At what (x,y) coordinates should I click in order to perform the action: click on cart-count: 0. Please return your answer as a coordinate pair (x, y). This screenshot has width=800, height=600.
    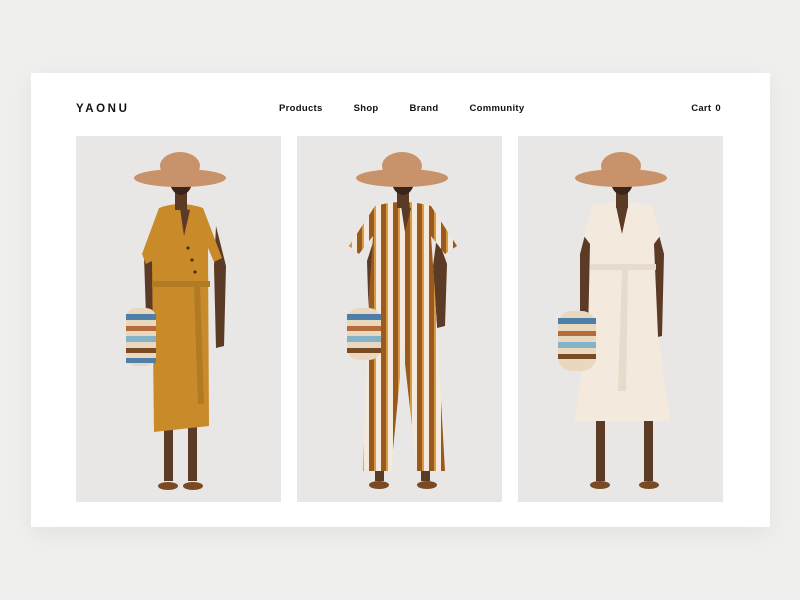
    Looking at the image, I should click on (718, 108).